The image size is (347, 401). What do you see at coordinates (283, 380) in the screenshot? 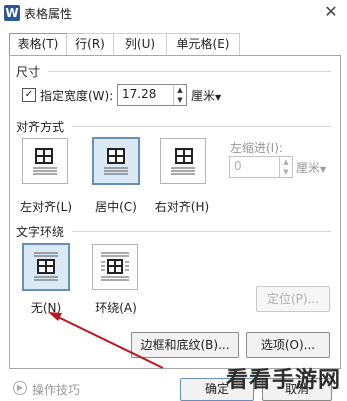
I see `watermark-text: 看看手游网` at bounding box center [283, 380].